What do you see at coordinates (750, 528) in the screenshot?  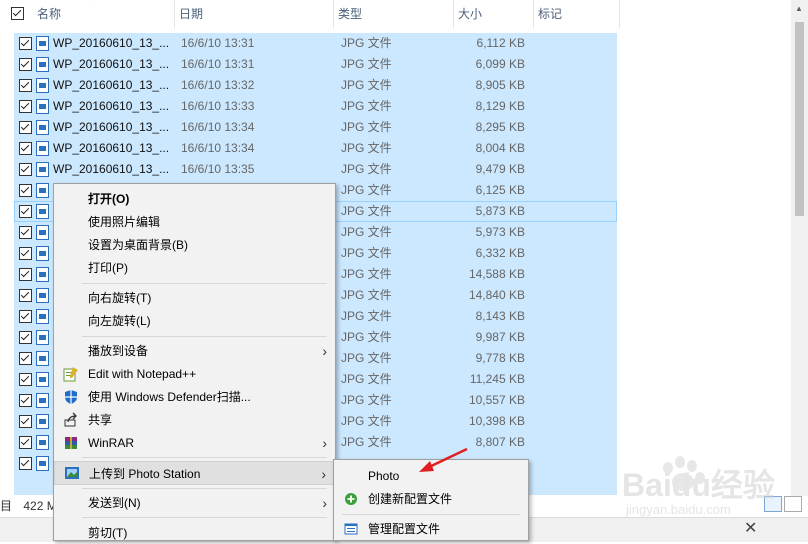 I see `close-icon: ✕` at bounding box center [750, 528].